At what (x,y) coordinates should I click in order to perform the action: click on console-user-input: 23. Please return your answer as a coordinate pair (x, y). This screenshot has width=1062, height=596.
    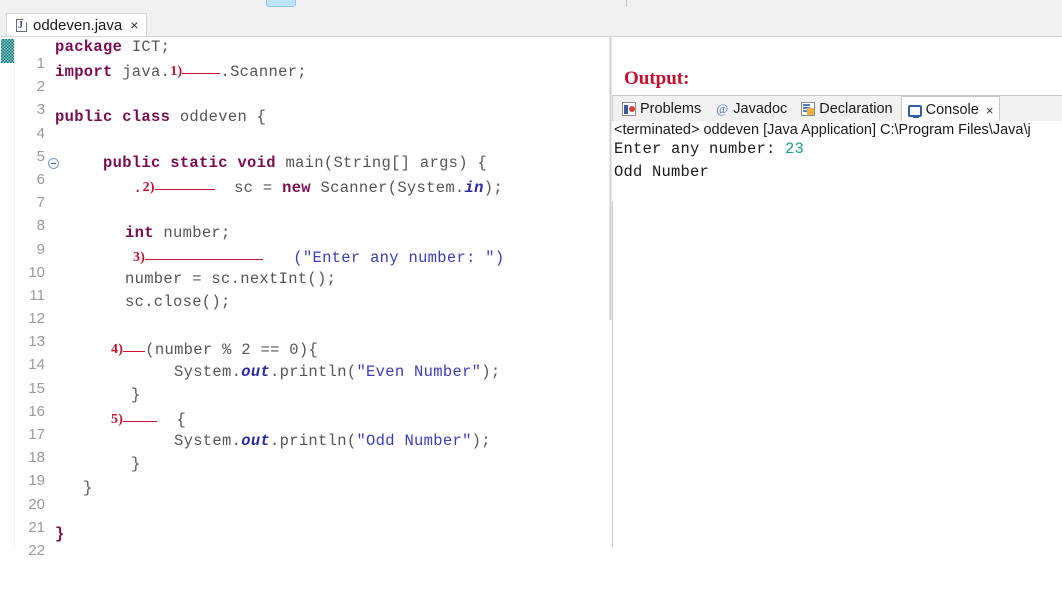
    Looking at the image, I should click on (795, 149).